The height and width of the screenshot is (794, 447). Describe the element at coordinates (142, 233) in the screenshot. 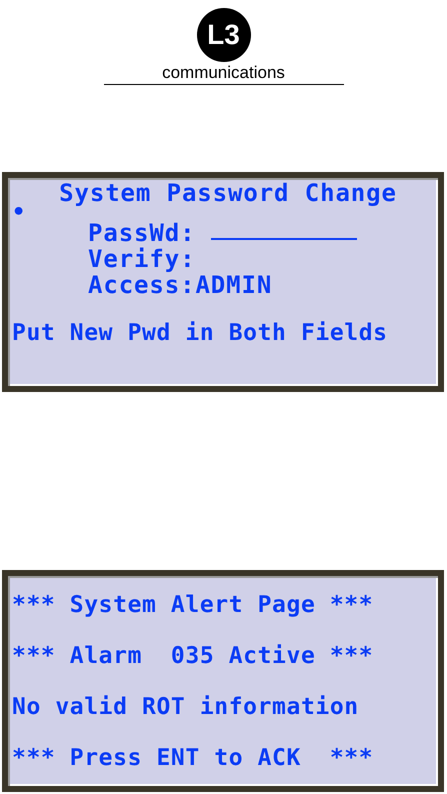

I see `field-label: PassWd:` at that location.